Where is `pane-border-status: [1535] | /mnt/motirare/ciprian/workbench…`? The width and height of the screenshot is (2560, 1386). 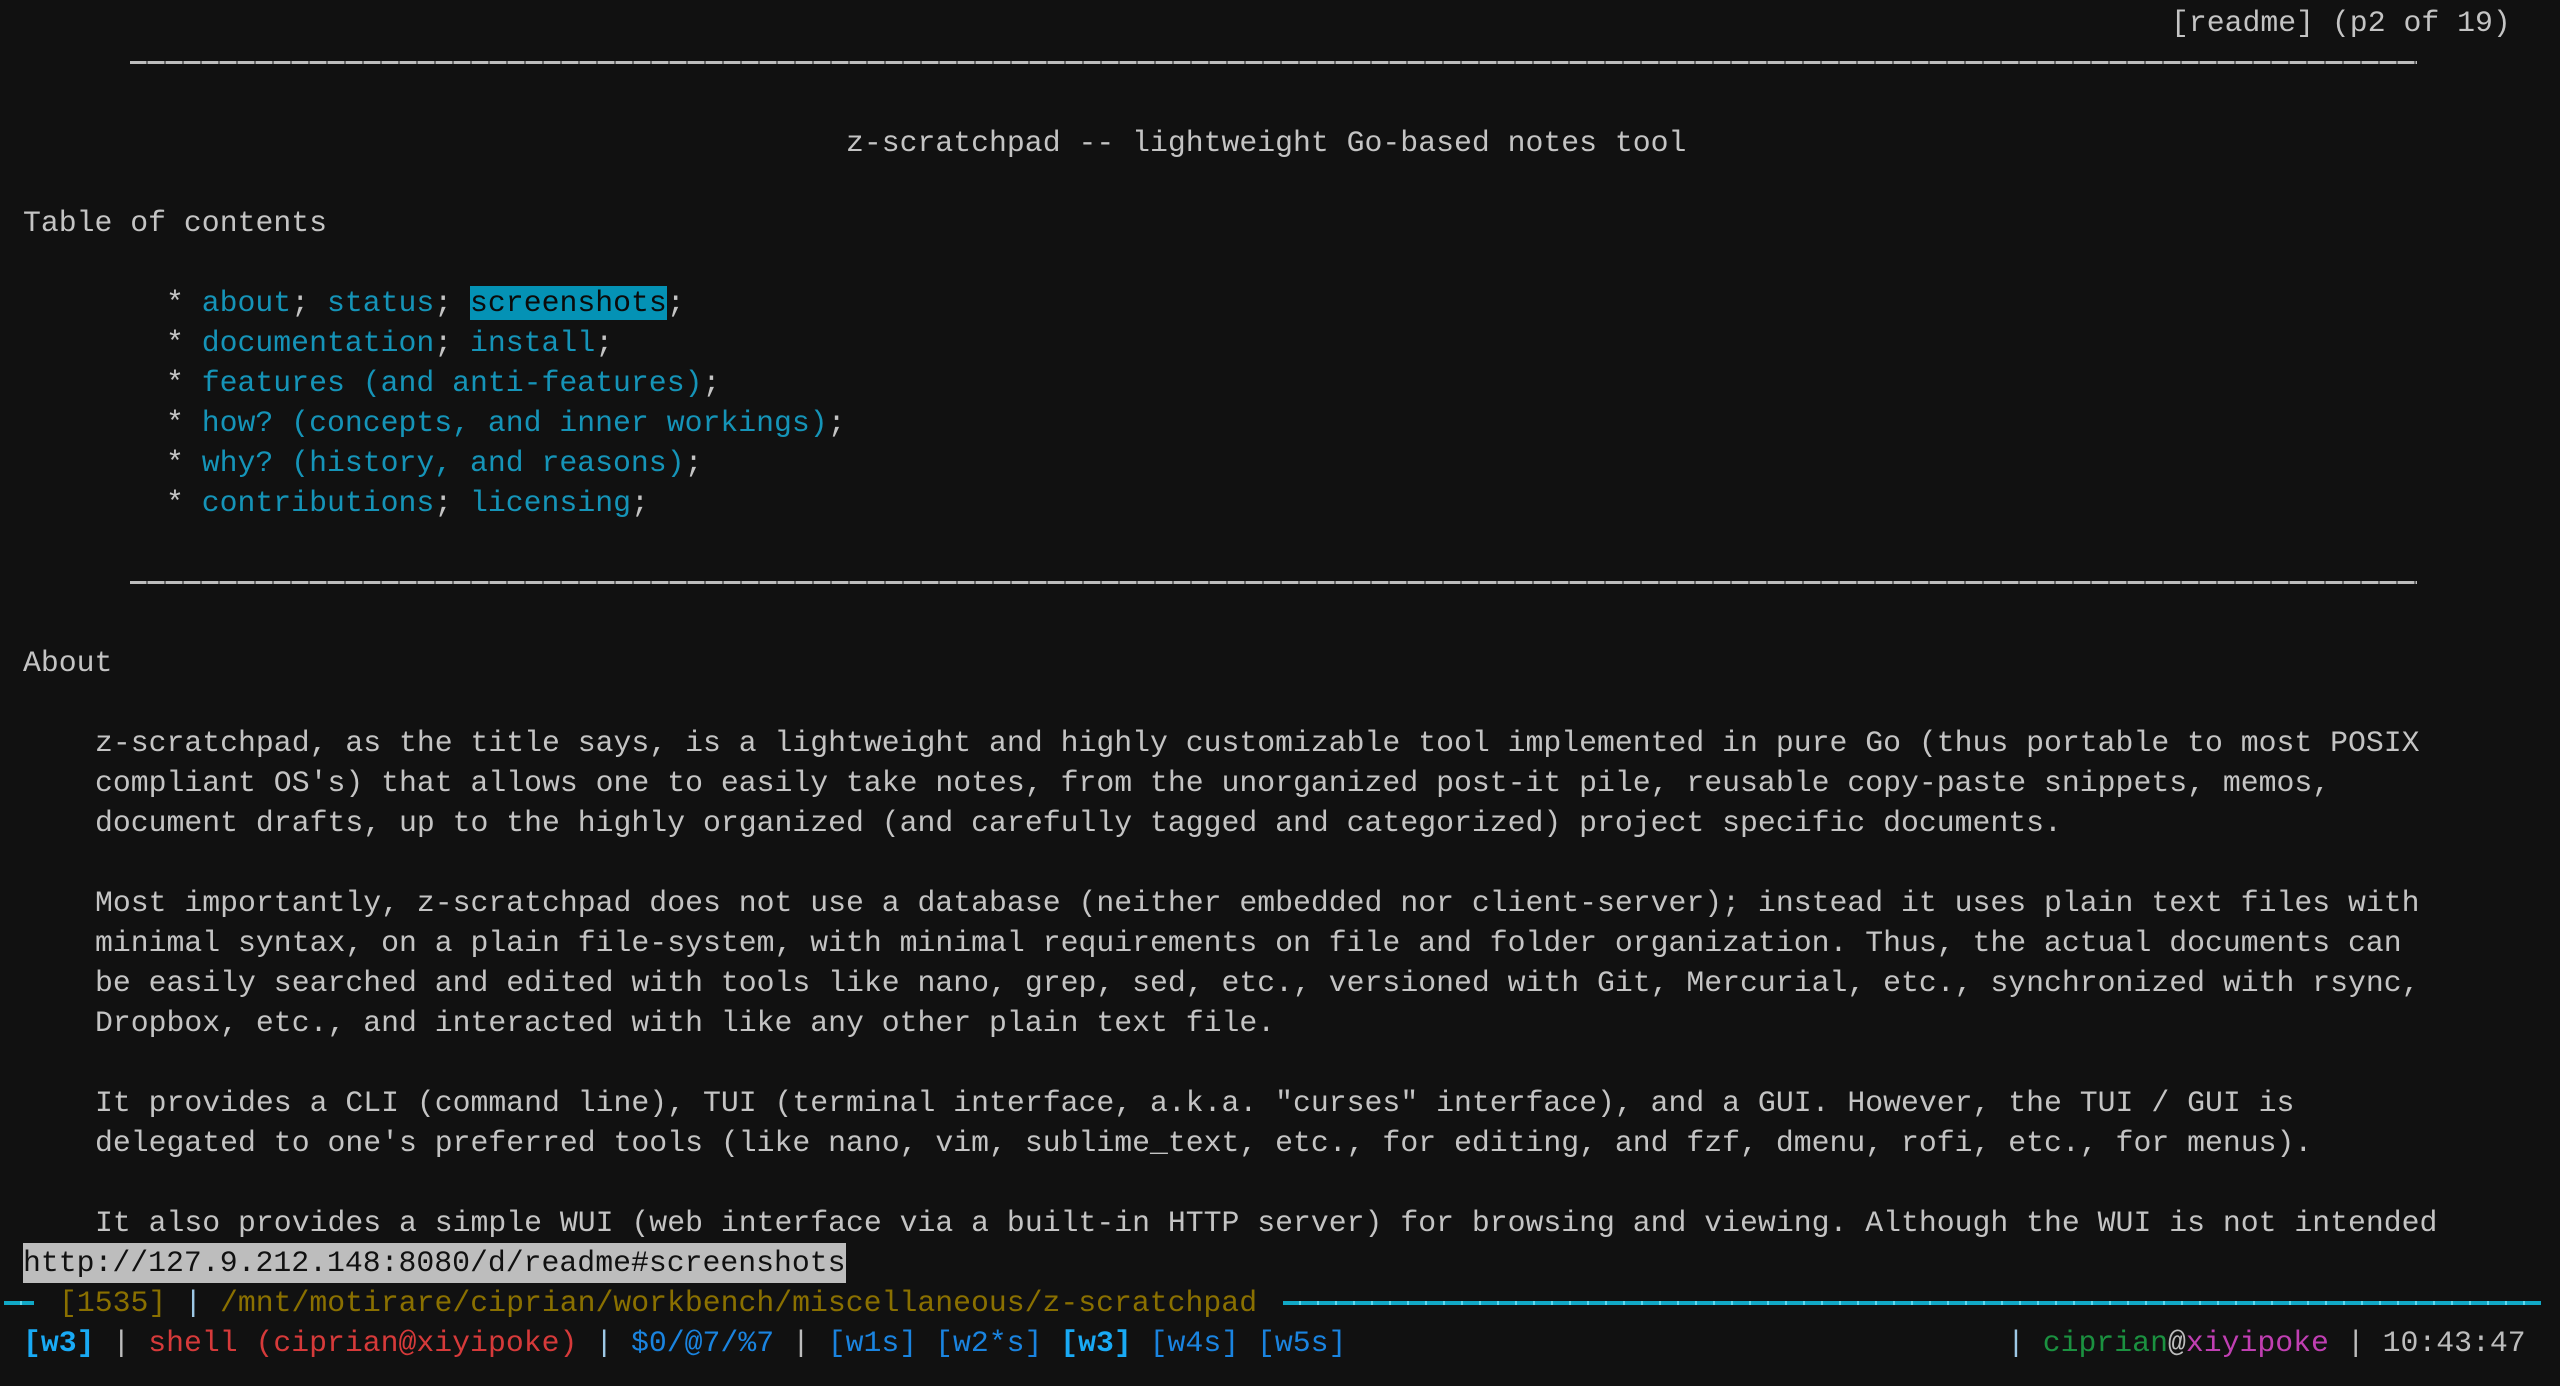
pane-border-status: [1535] | /mnt/motirare/ciprian/workbench… is located at coordinates (658, 1303).